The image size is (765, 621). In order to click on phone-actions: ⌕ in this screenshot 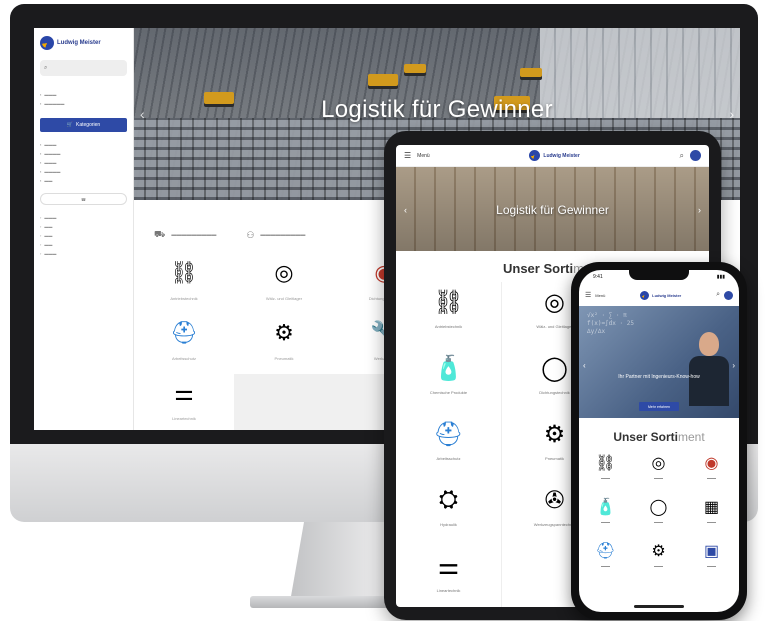, I will do `click(724, 295)`.